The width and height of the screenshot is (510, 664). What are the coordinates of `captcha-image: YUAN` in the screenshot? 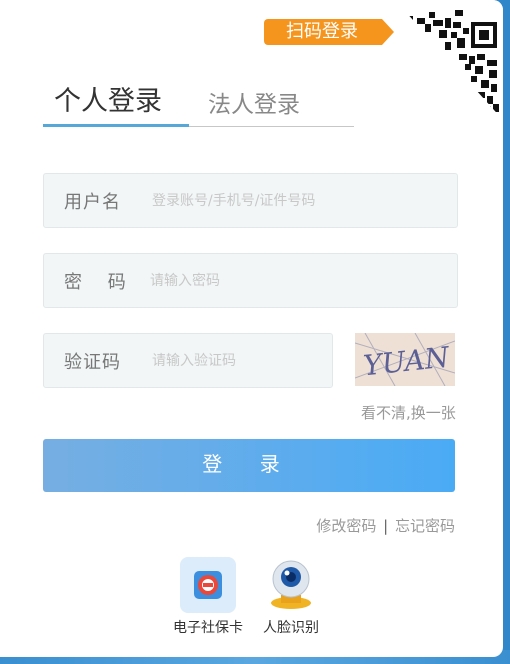 It's located at (405, 359).